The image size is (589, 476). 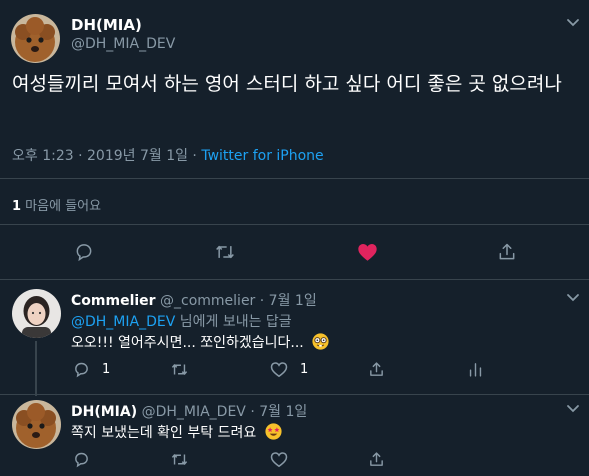 What do you see at coordinates (287, 84) in the screenshot?
I see `tweet-text: 여성들끼리 모여서 하는 영어 스터디 하고 싶다 어디 좋은 곳 없으려나` at bounding box center [287, 84].